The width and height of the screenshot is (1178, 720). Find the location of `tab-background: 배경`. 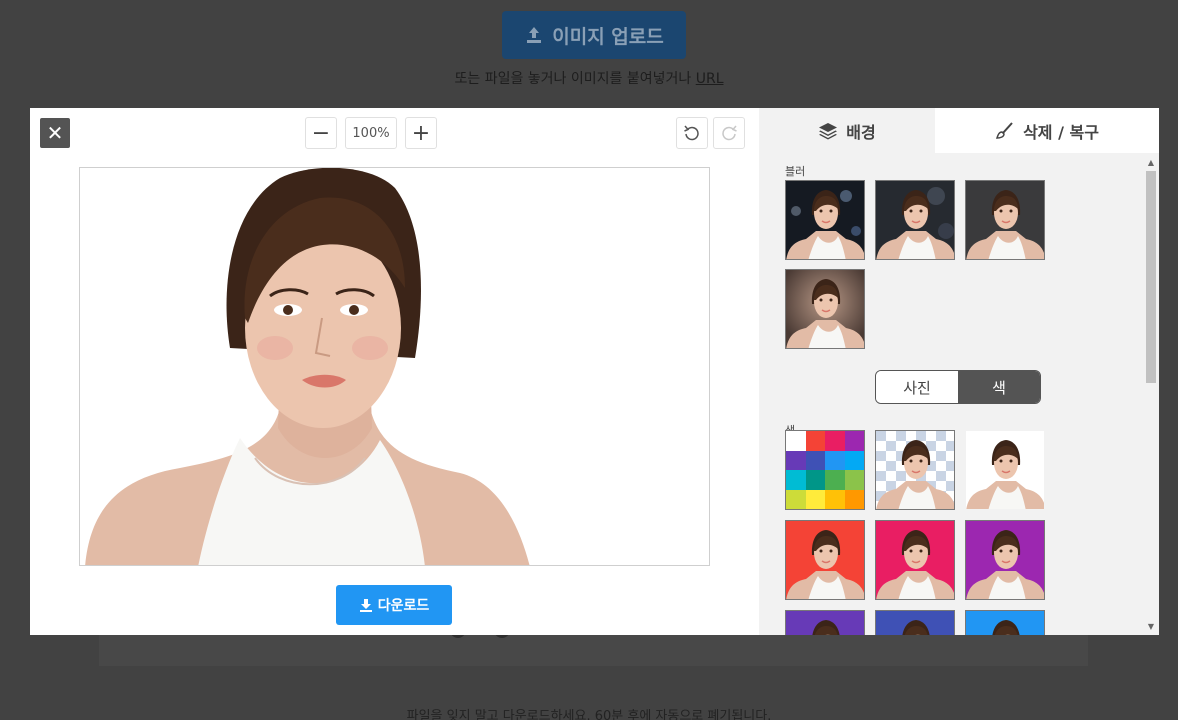

tab-background: 배경 is located at coordinates (847, 130).